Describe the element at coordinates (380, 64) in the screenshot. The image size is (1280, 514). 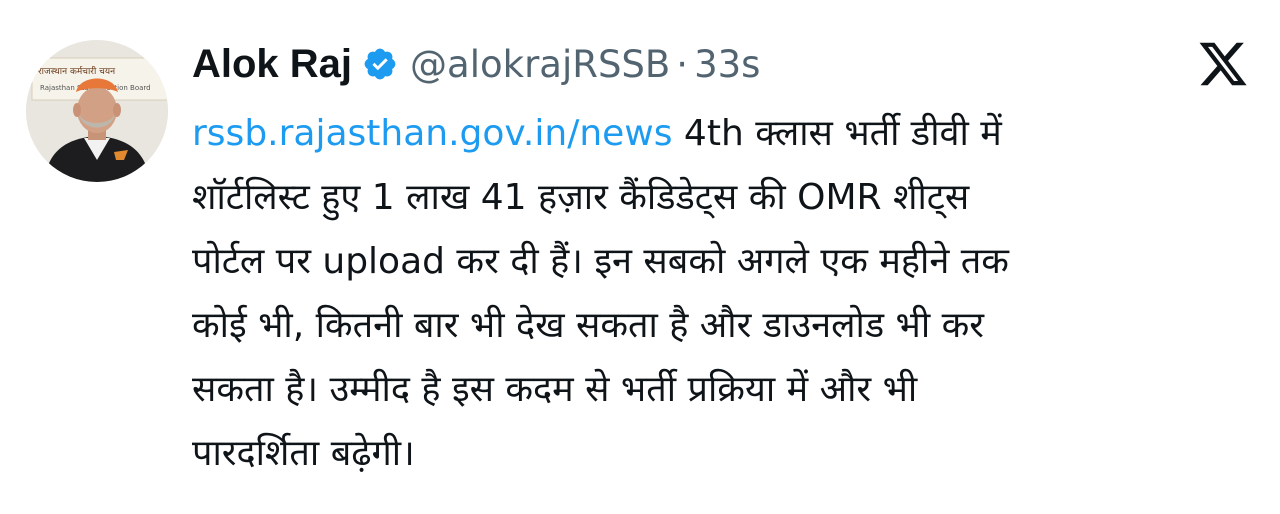
I see `verified-badge-icon` at that location.